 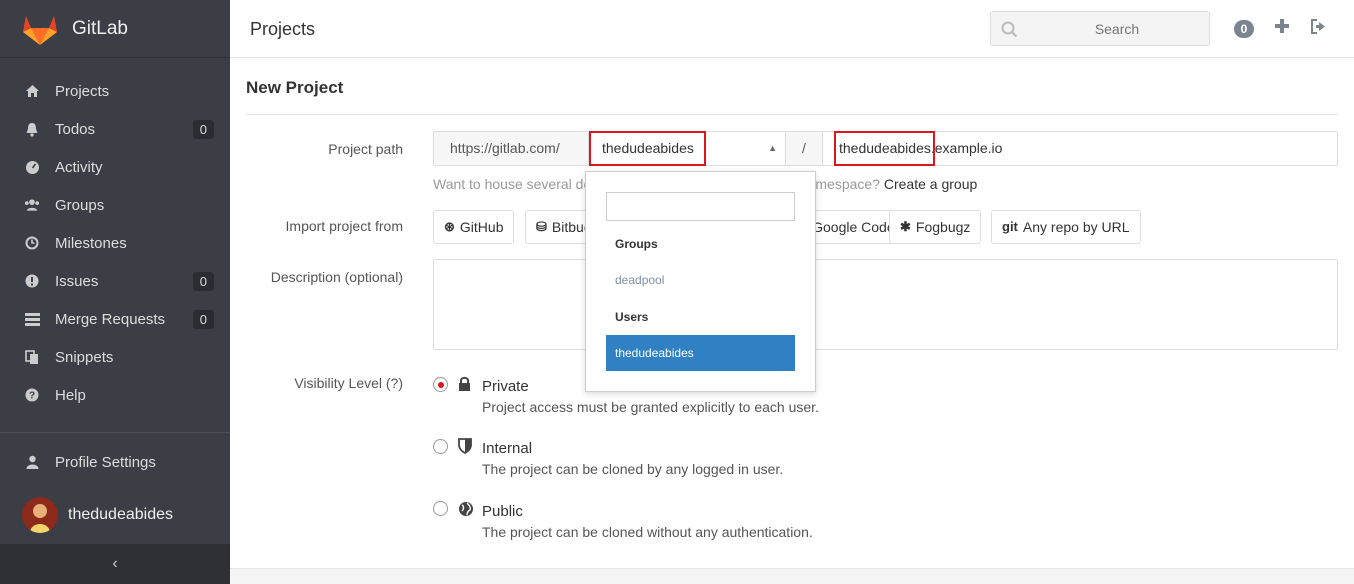 I want to click on bell-icon, so click(x=32, y=129).